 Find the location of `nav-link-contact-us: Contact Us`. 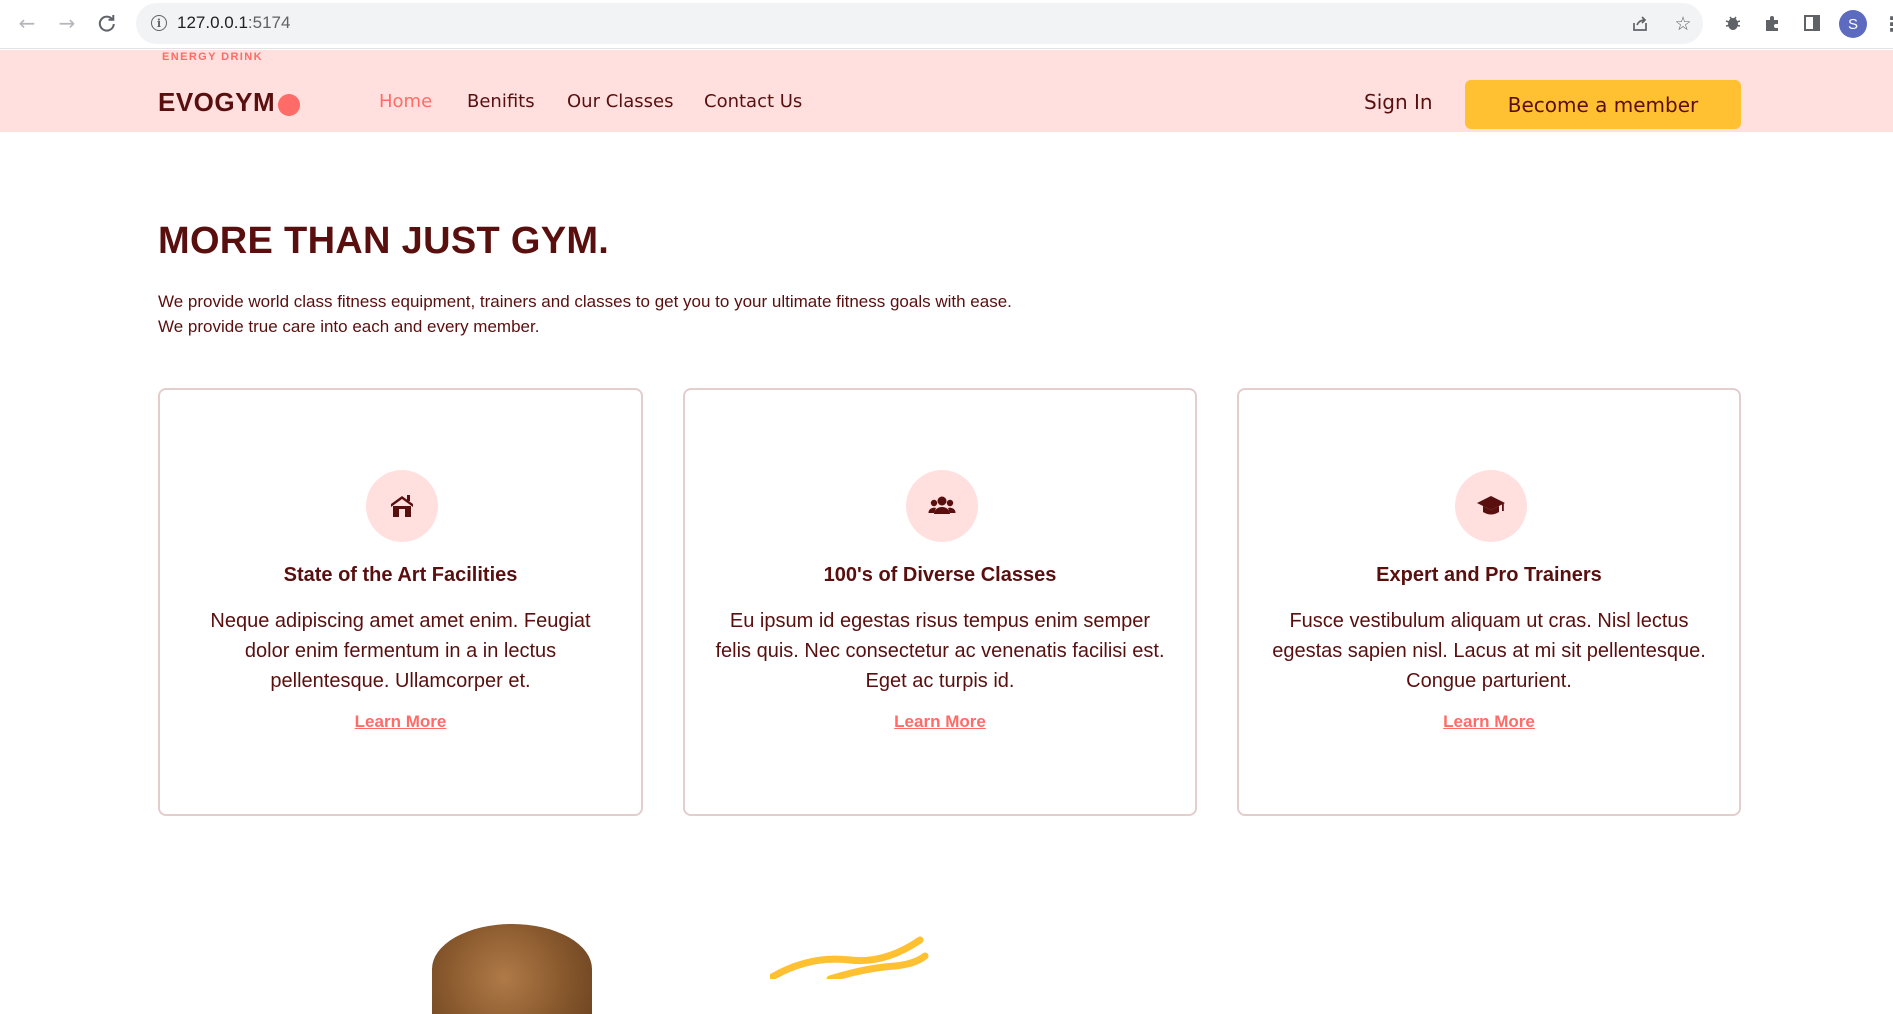

nav-link-contact-us: Contact Us is located at coordinates (753, 102).